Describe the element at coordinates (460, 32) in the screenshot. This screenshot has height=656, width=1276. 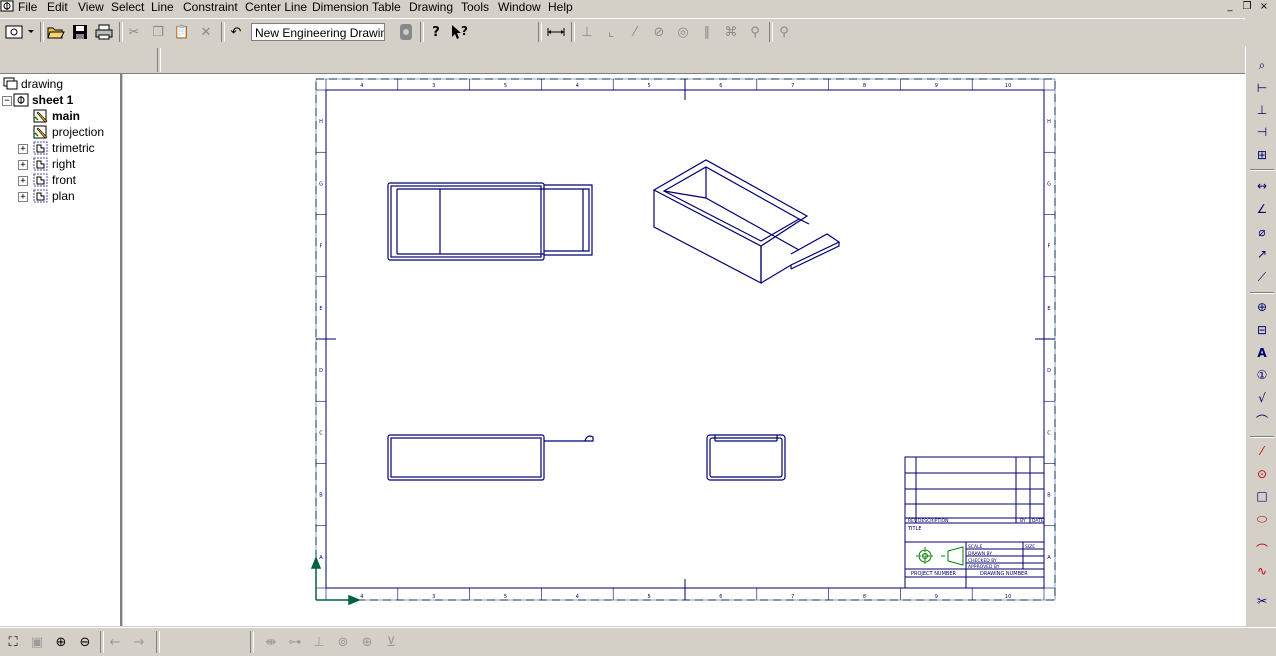
I see `context-help-icon: ?` at that location.